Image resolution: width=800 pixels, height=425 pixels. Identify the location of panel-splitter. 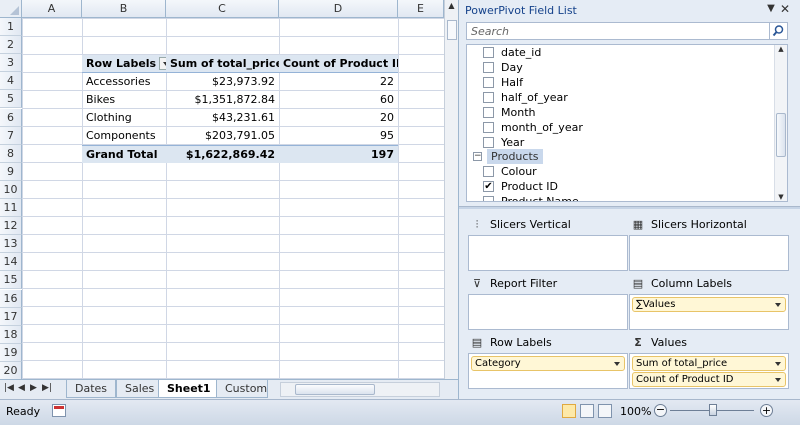
(629, 207).